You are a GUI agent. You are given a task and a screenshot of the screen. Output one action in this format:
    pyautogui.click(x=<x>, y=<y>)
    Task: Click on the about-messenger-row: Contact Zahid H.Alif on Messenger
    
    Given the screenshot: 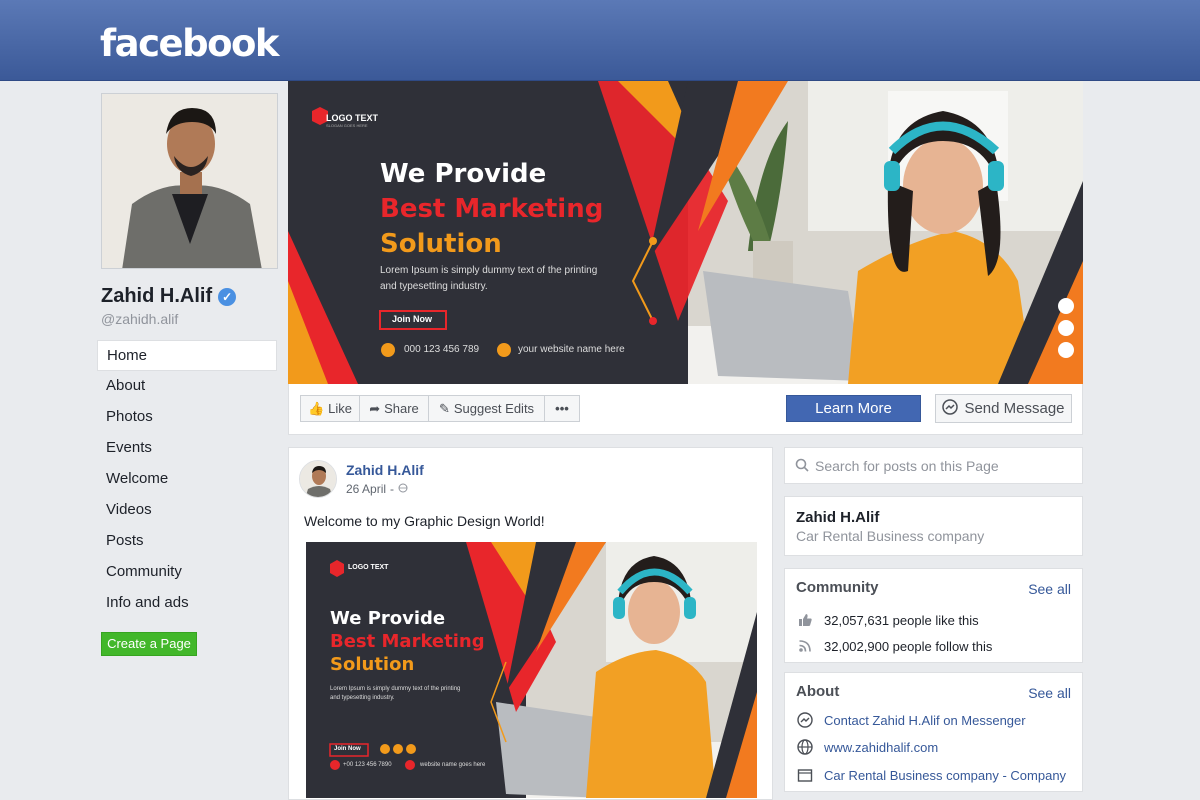 What is the action you would take?
    pyautogui.click(x=911, y=720)
    